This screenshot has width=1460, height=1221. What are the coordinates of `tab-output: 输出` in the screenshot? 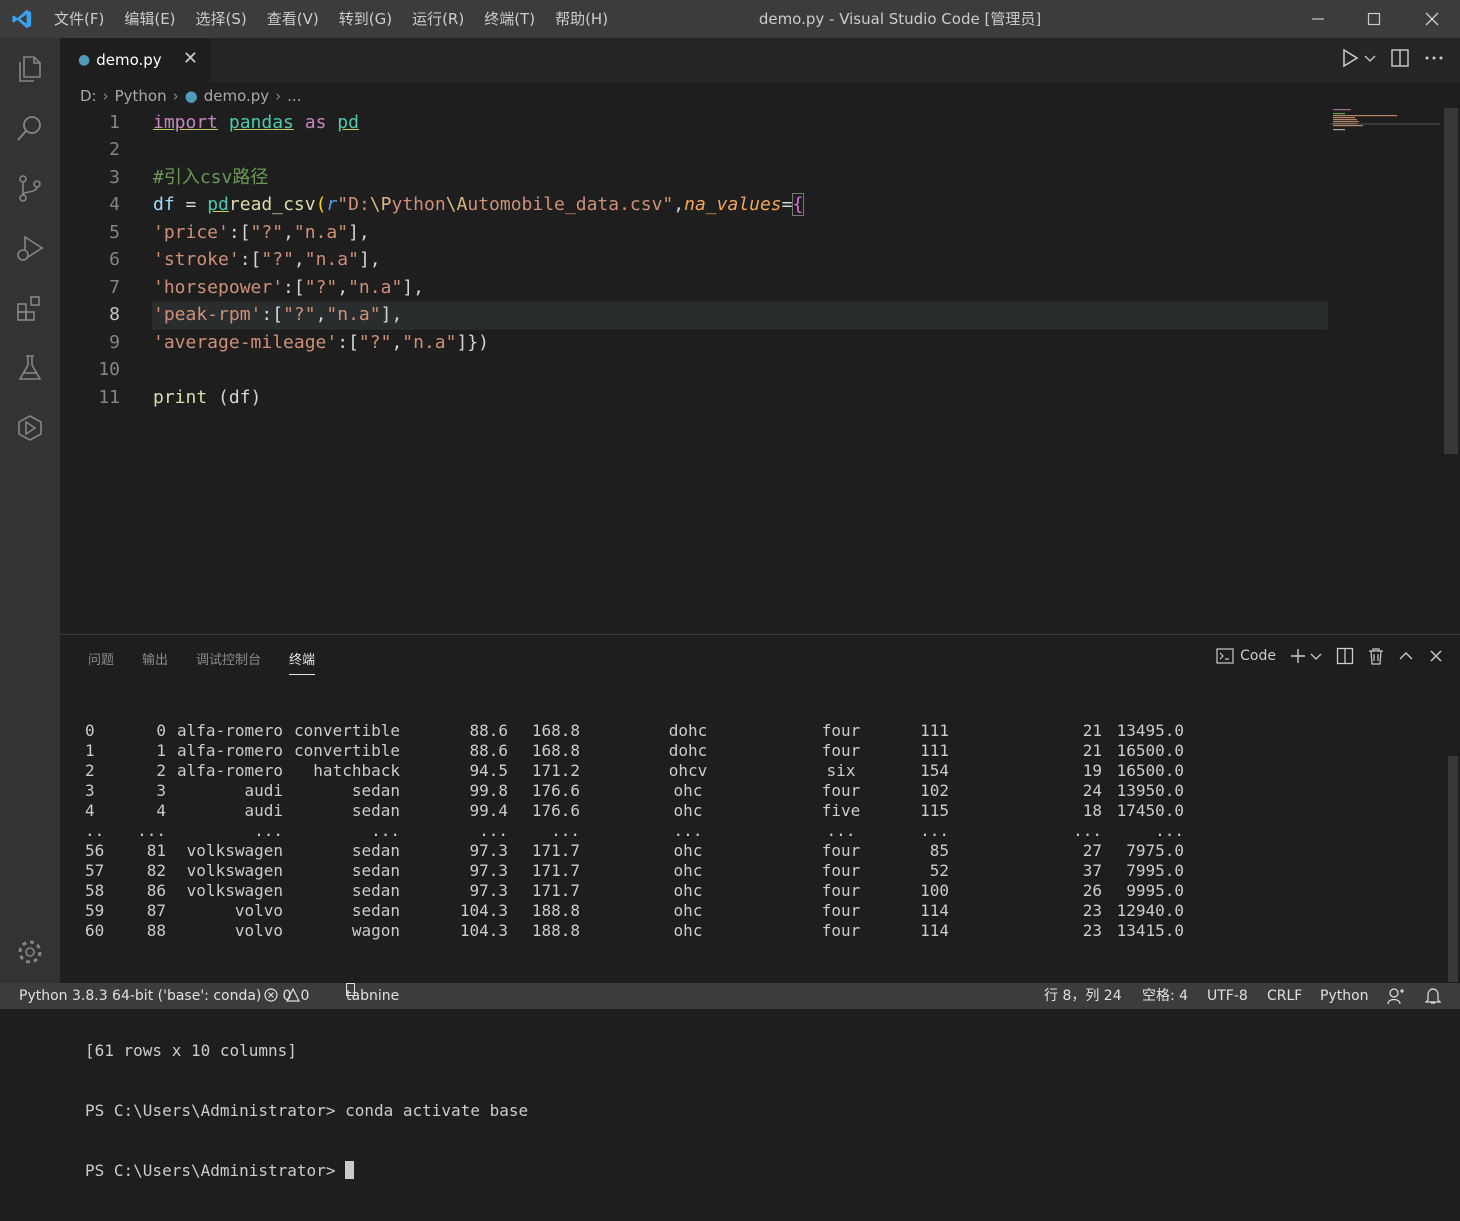 It's located at (155, 662).